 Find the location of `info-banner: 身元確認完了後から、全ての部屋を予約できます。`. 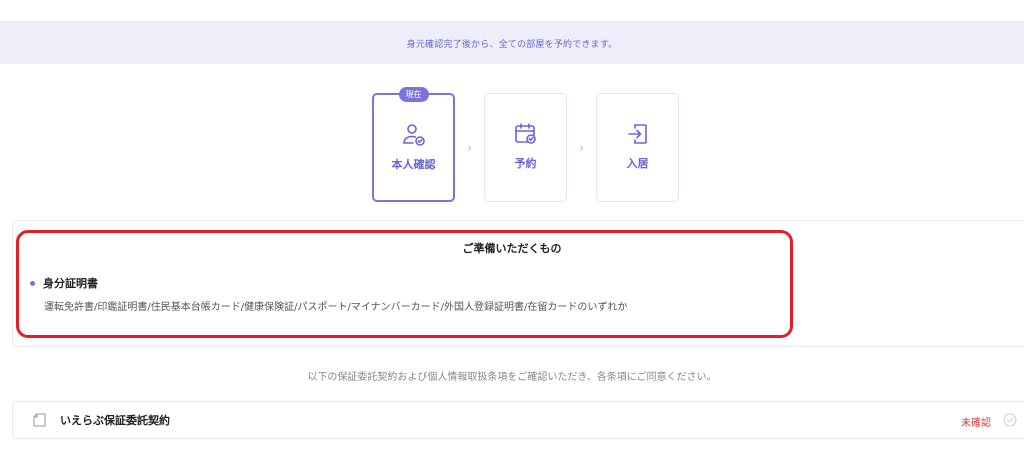

info-banner: 身元確認完了後から、全ての部屋を予約できます。 is located at coordinates (512, 43).